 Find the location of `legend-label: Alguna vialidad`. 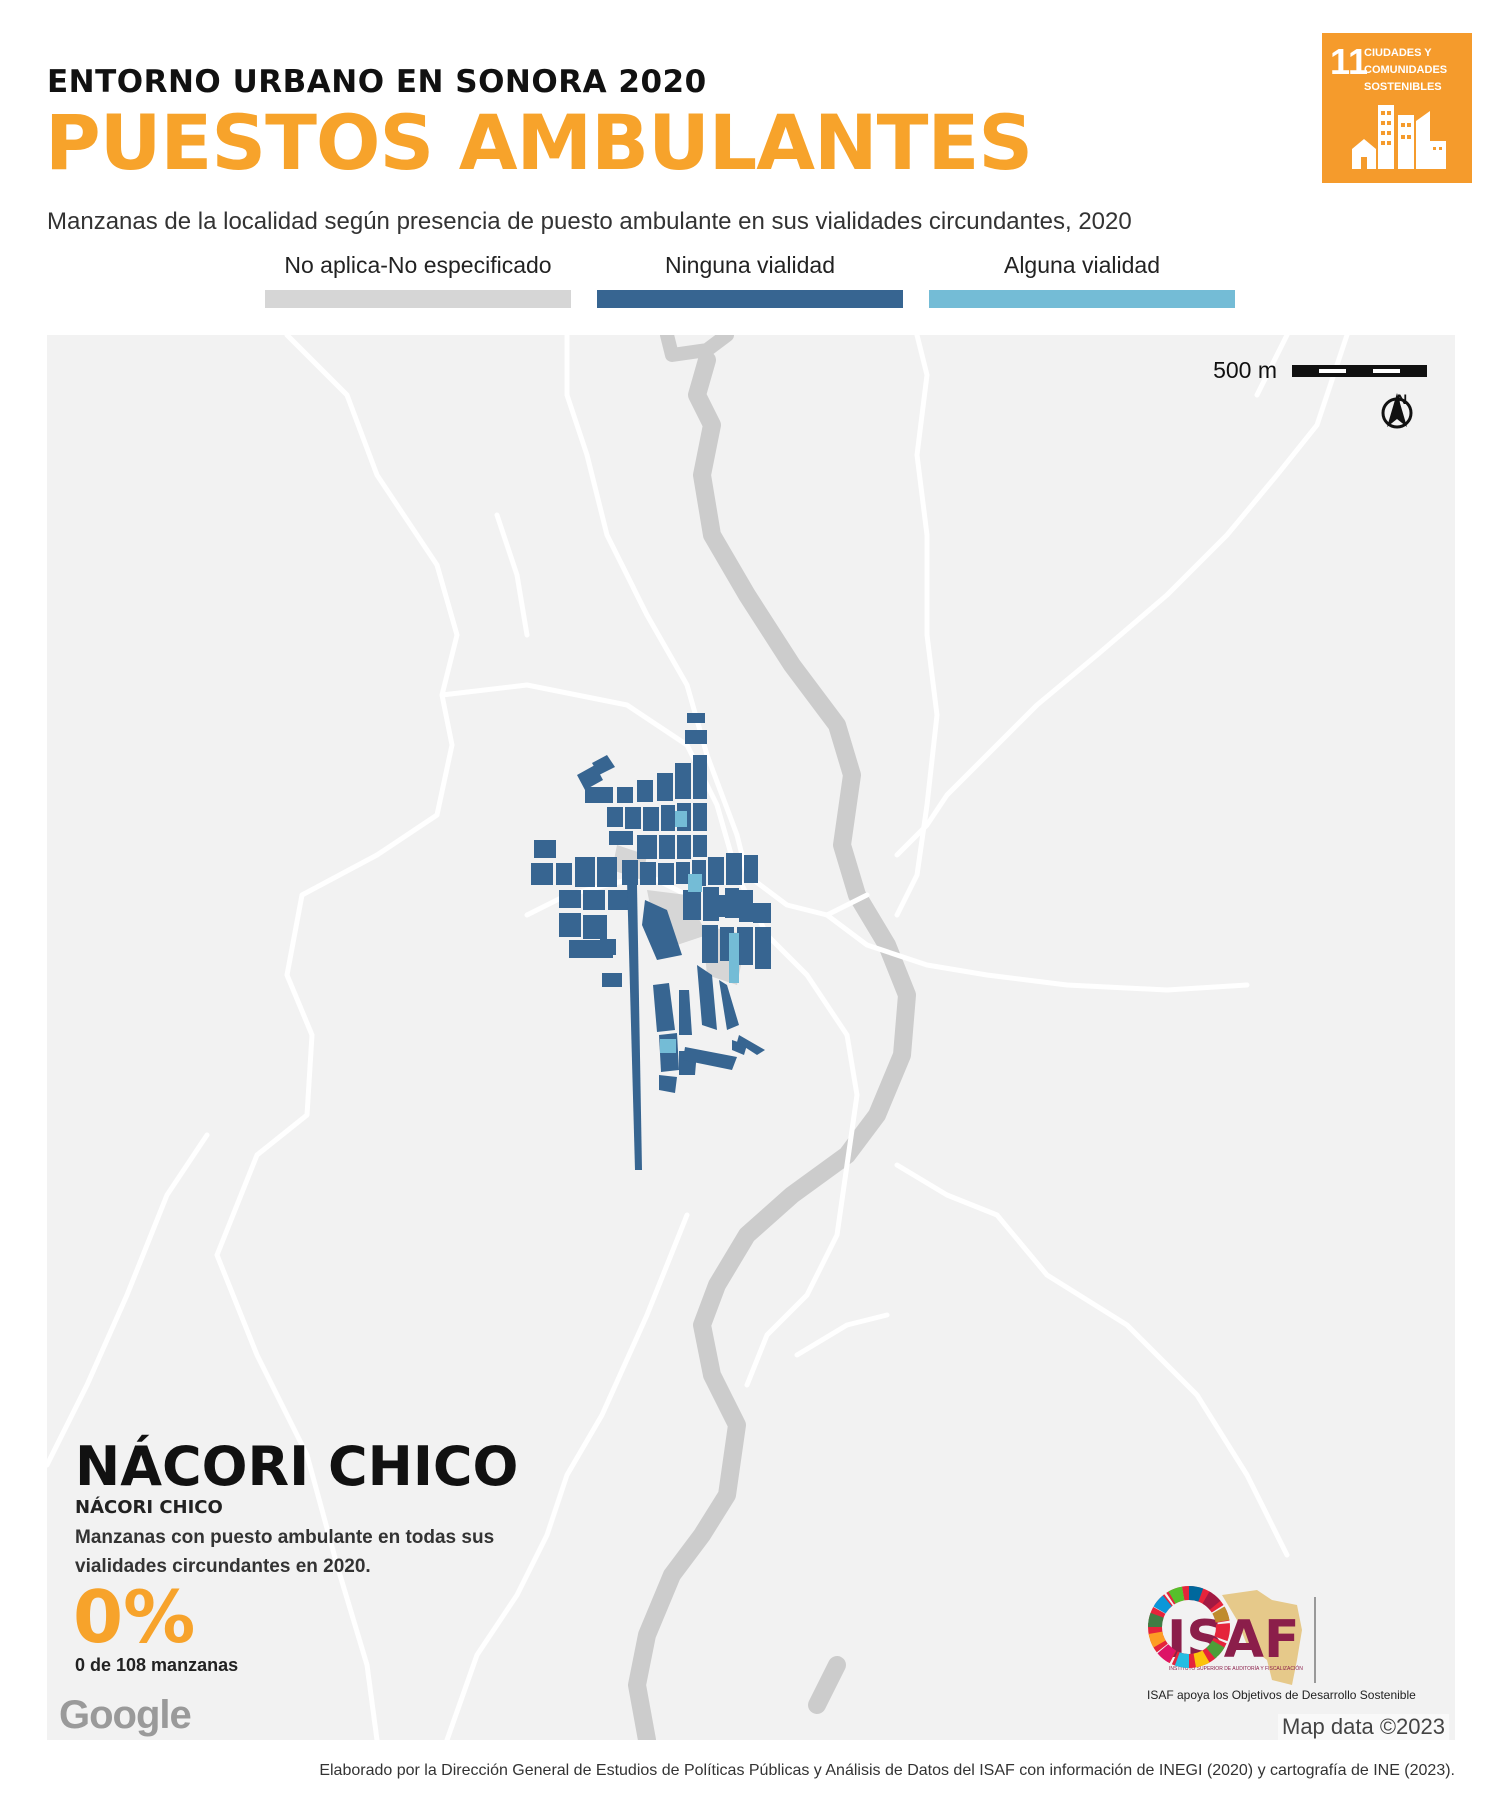

legend-label: Alguna vialidad is located at coordinates (1081, 265).